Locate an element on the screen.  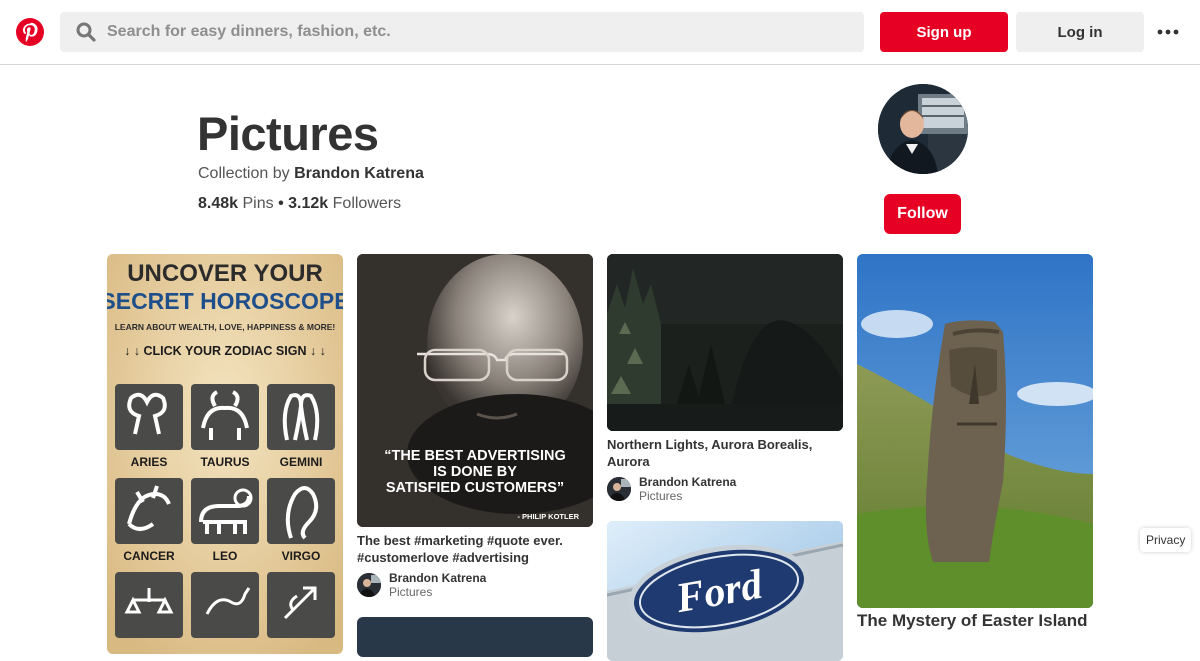
page-title: Pictures is located at coordinates (288, 133).